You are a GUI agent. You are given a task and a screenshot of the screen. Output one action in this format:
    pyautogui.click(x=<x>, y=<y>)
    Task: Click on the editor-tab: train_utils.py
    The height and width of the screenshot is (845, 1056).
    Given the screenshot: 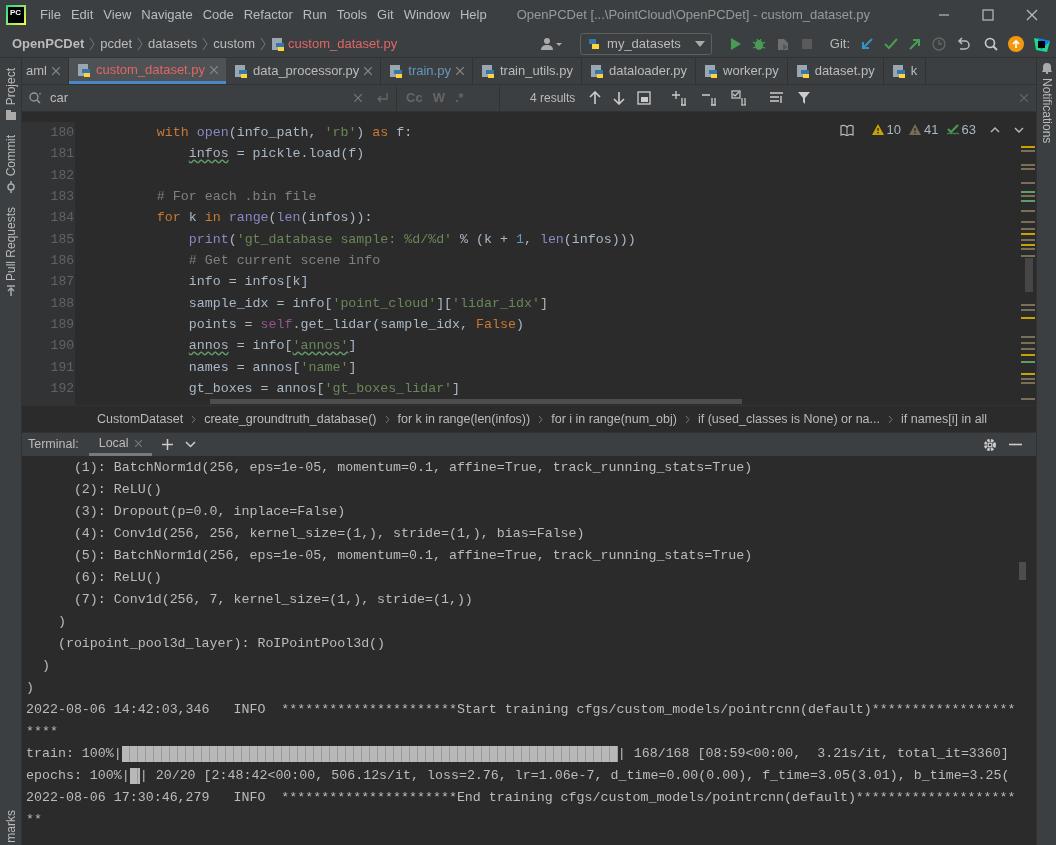 What is the action you would take?
    pyautogui.click(x=527, y=71)
    